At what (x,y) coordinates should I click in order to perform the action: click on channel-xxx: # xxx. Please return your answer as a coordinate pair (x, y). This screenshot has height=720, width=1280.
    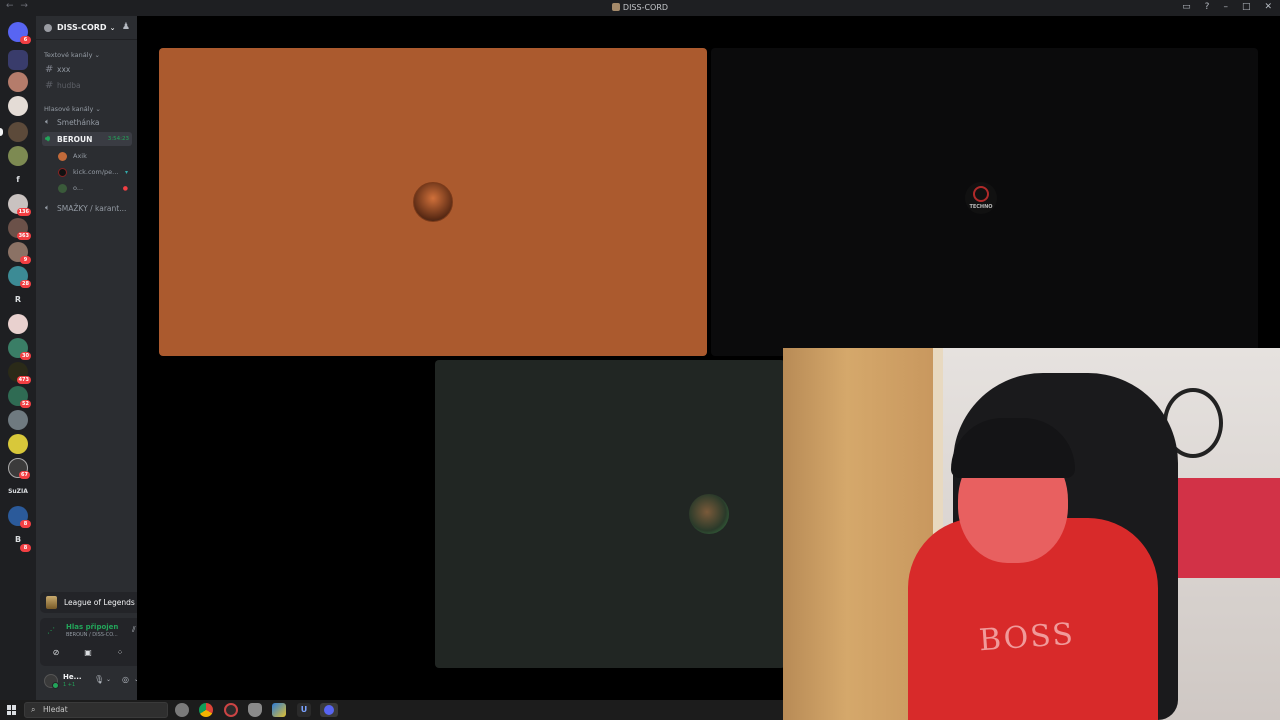
    Looking at the image, I should click on (87, 69).